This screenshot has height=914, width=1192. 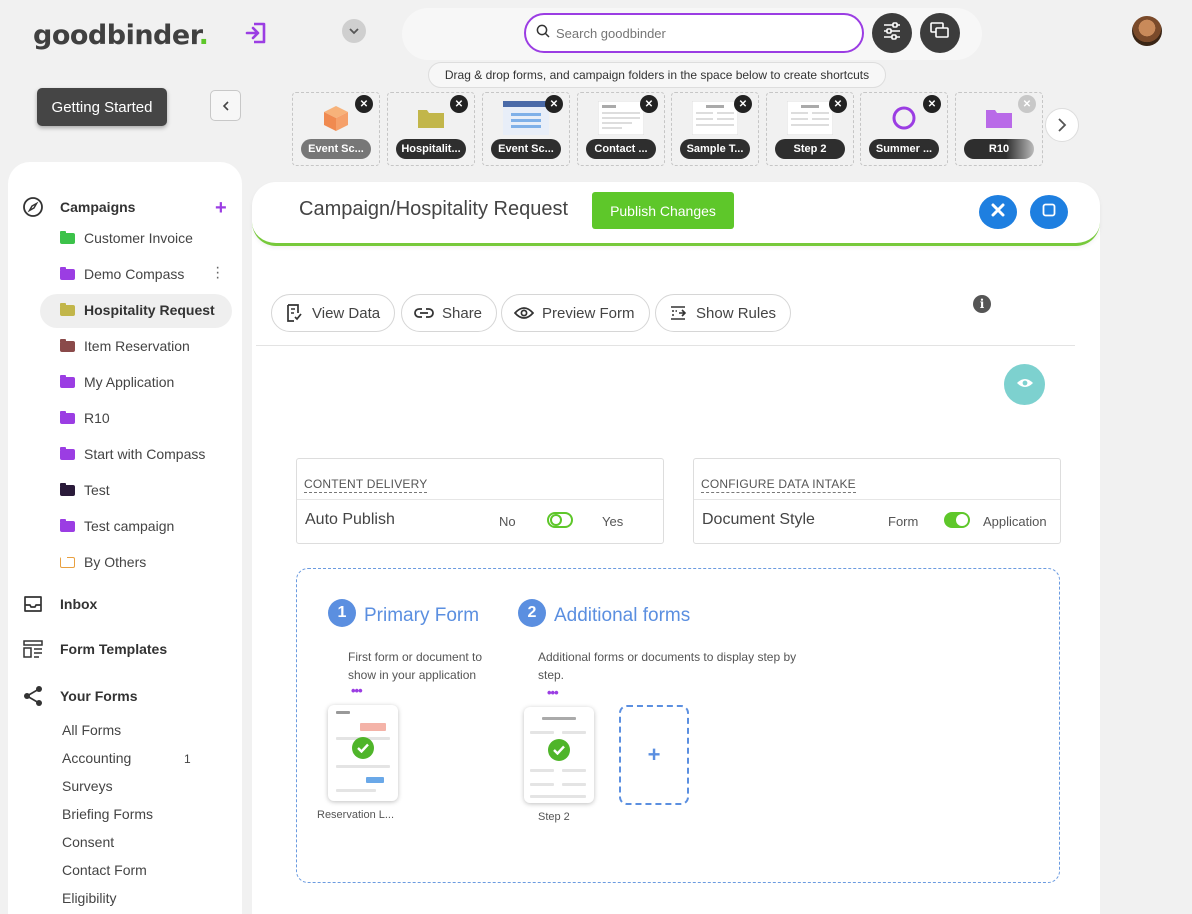 What do you see at coordinates (982, 304) in the screenshot?
I see `info-icon: i` at bounding box center [982, 304].